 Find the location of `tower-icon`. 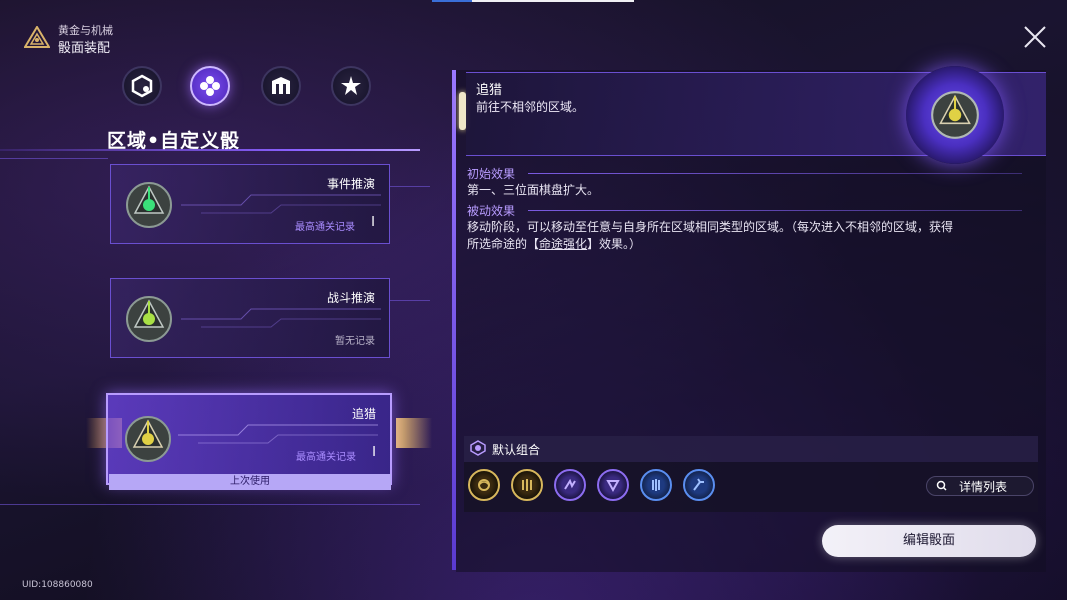

tower-icon is located at coordinates (281, 85).